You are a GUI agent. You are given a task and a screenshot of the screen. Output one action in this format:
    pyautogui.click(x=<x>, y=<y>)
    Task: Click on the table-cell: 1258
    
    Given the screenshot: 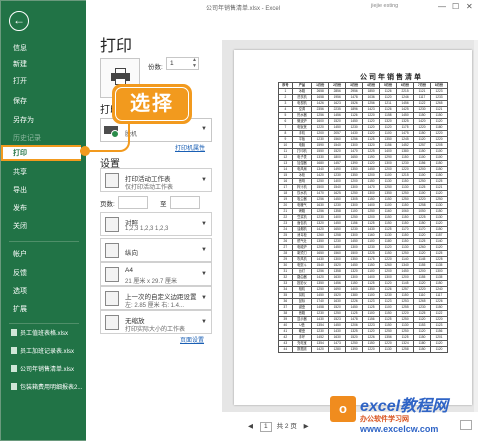 What is the action you would take?
    pyautogui.click(x=405, y=349)
    